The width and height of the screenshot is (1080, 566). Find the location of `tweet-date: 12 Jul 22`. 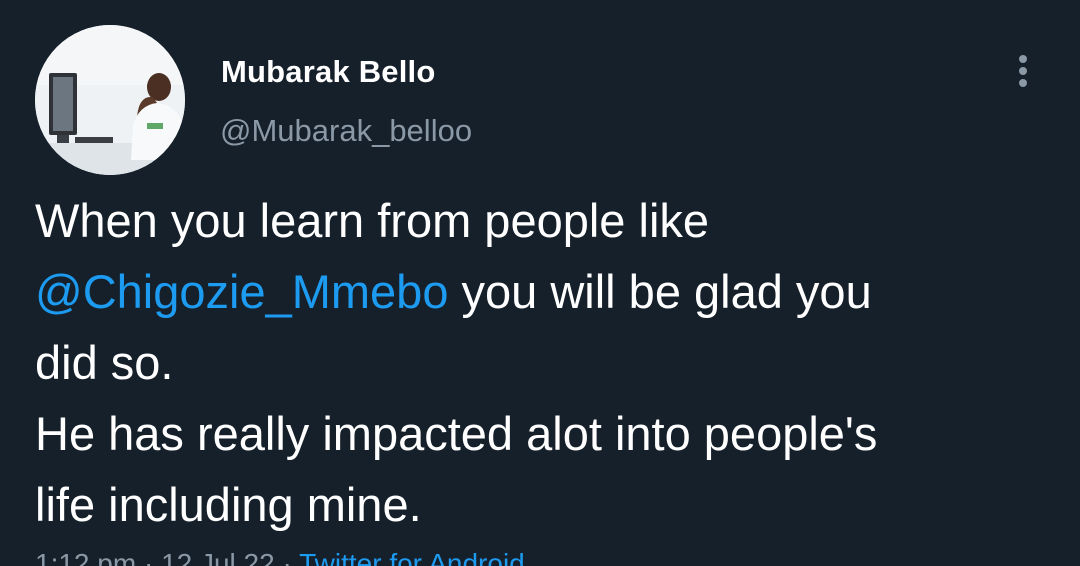

tweet-date: 12 Jul 22 is located at coordinates (218, 557).